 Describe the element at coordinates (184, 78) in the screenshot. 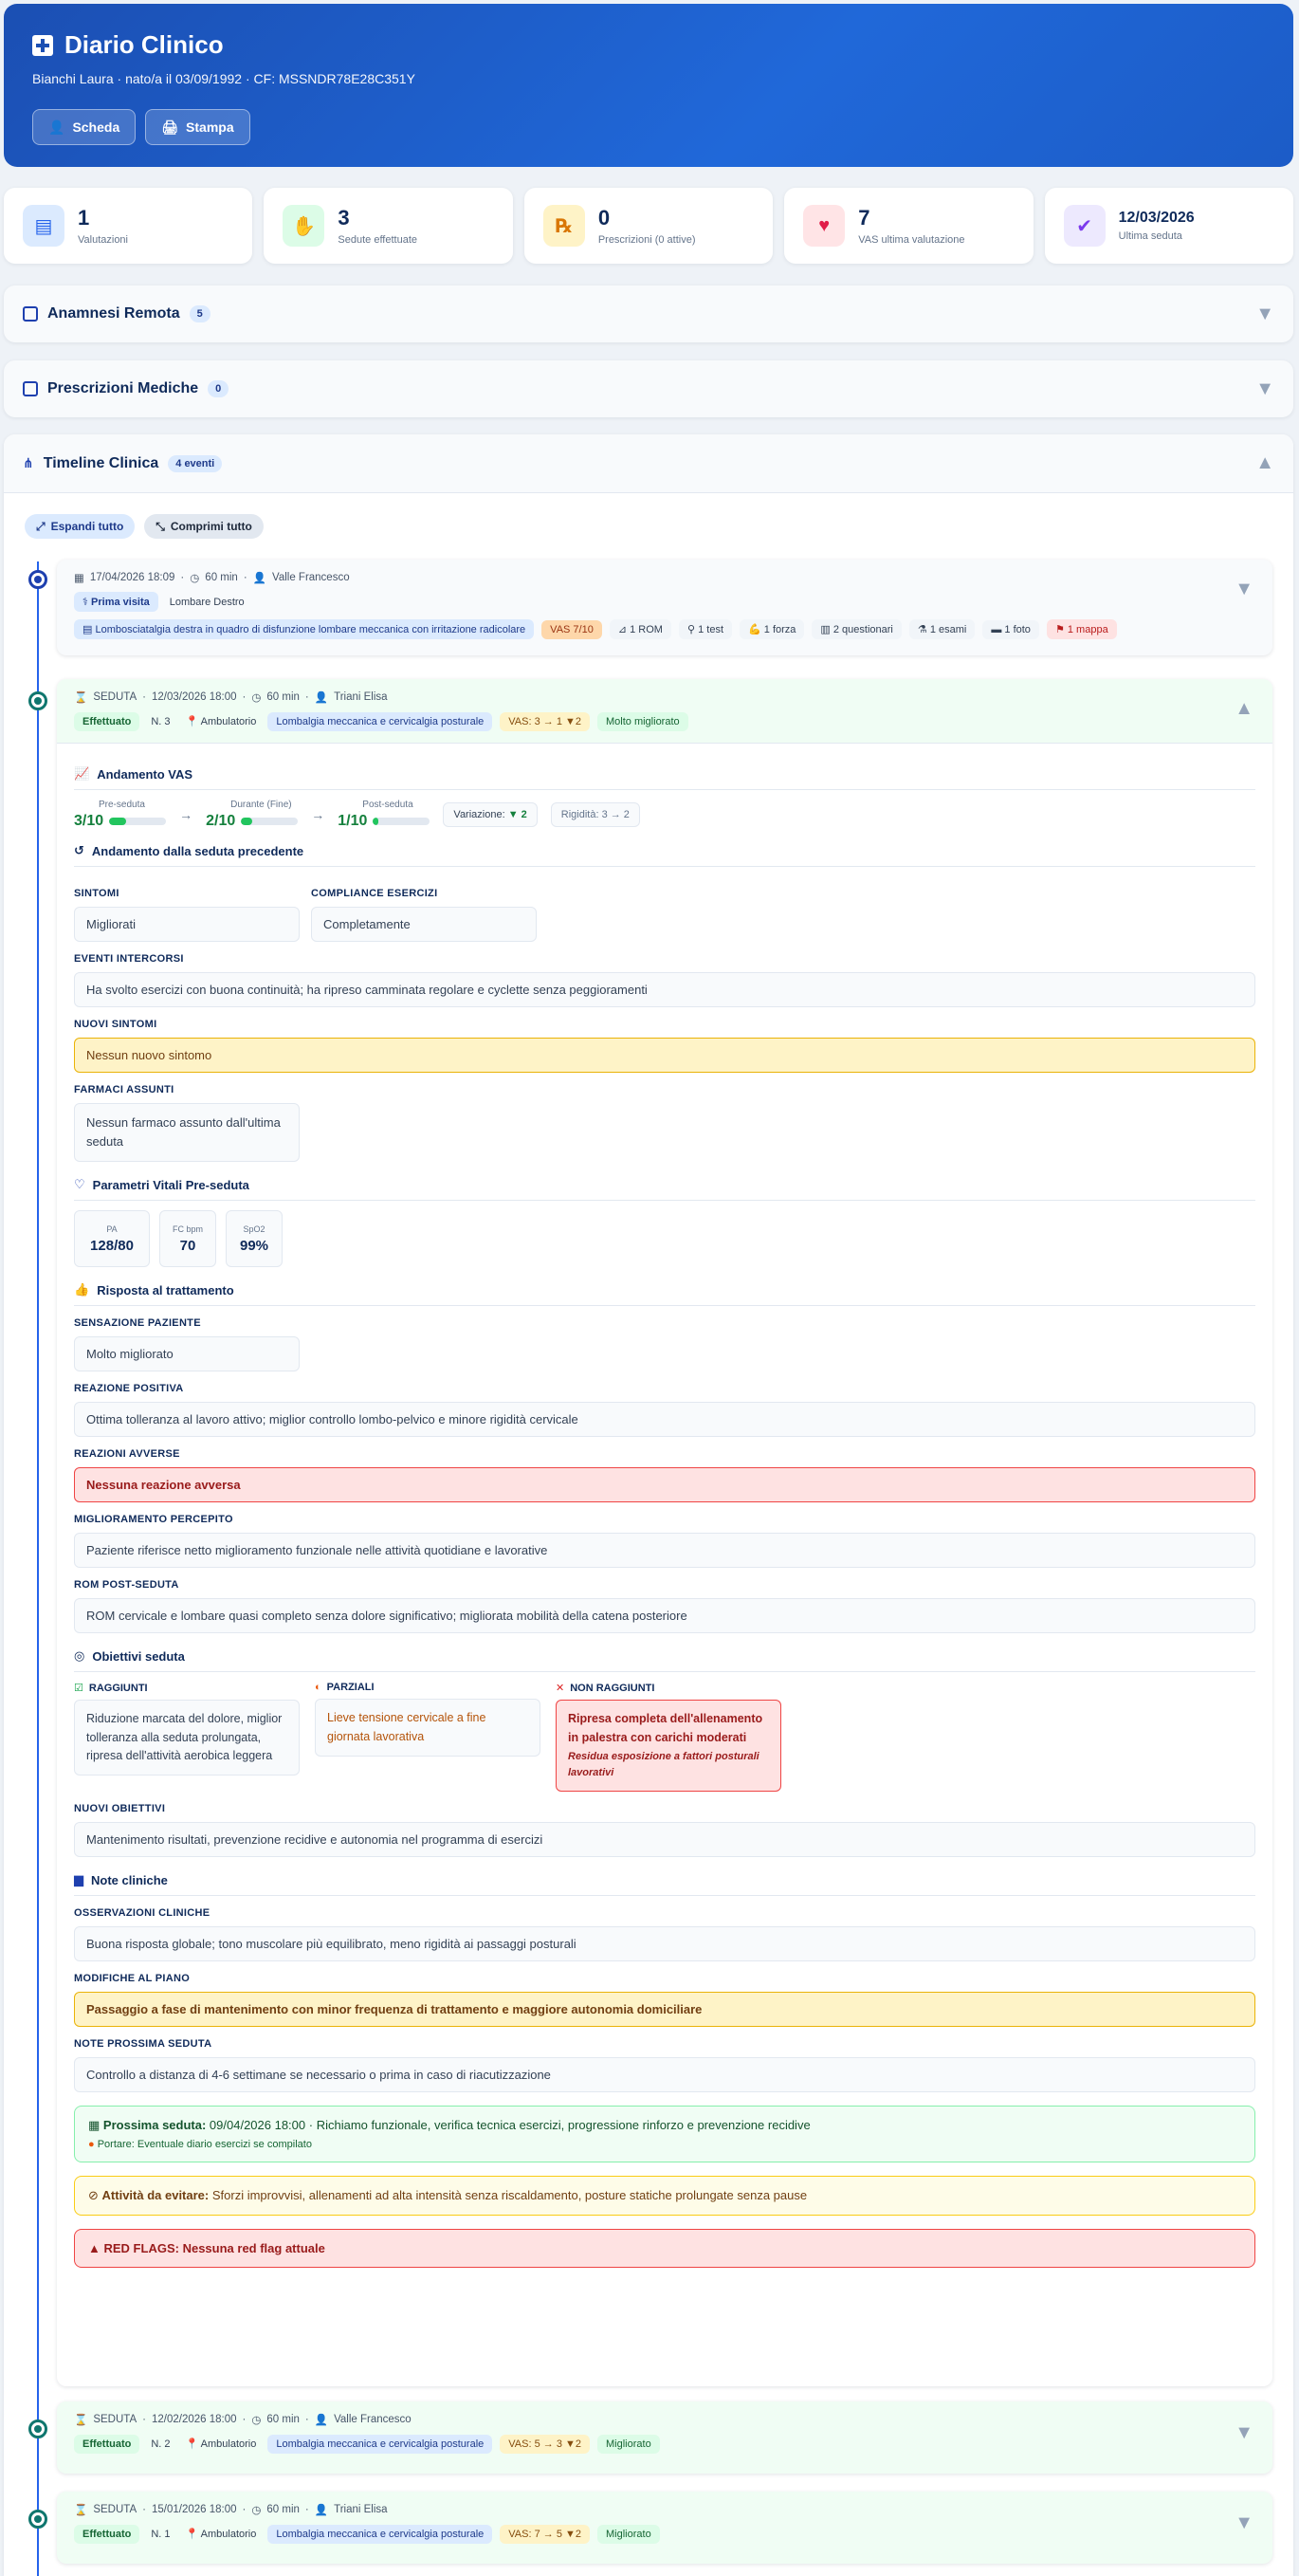

I see `patient-birth: nato/a il 03/09/1992` at that location.